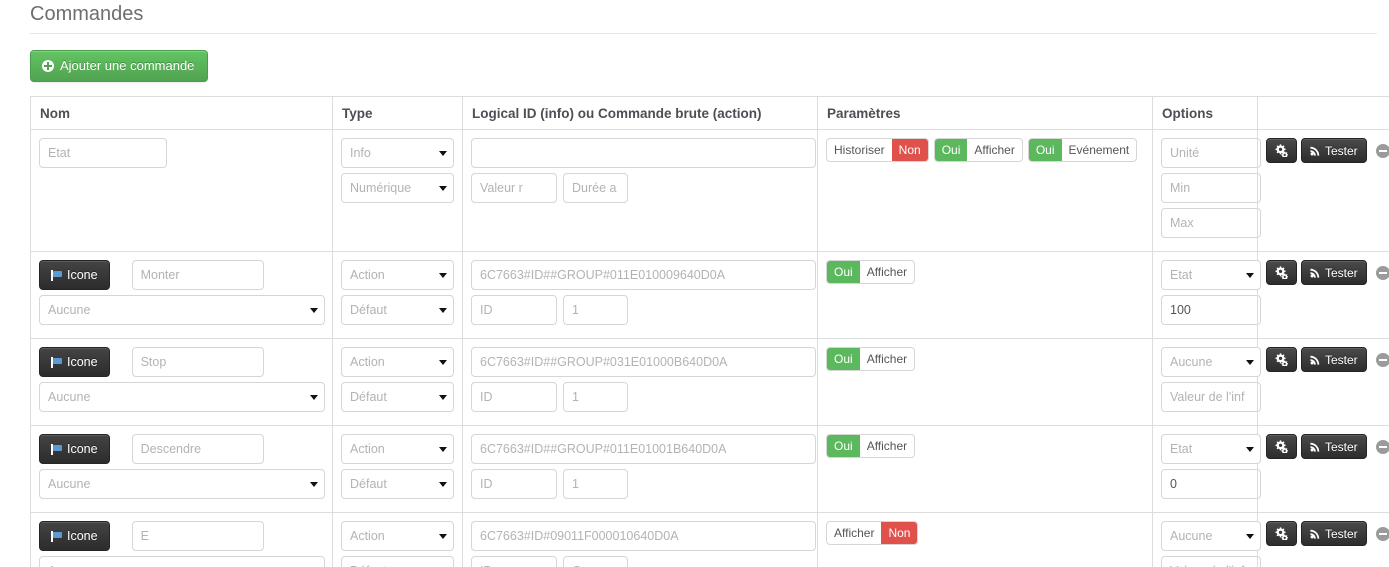 The height and width of the screenshot is (567, 1389). What do you see at coordinates (1211, 188) in the screenshot?
I see `option-min-input: Min` at bounding box center [1211, 188].